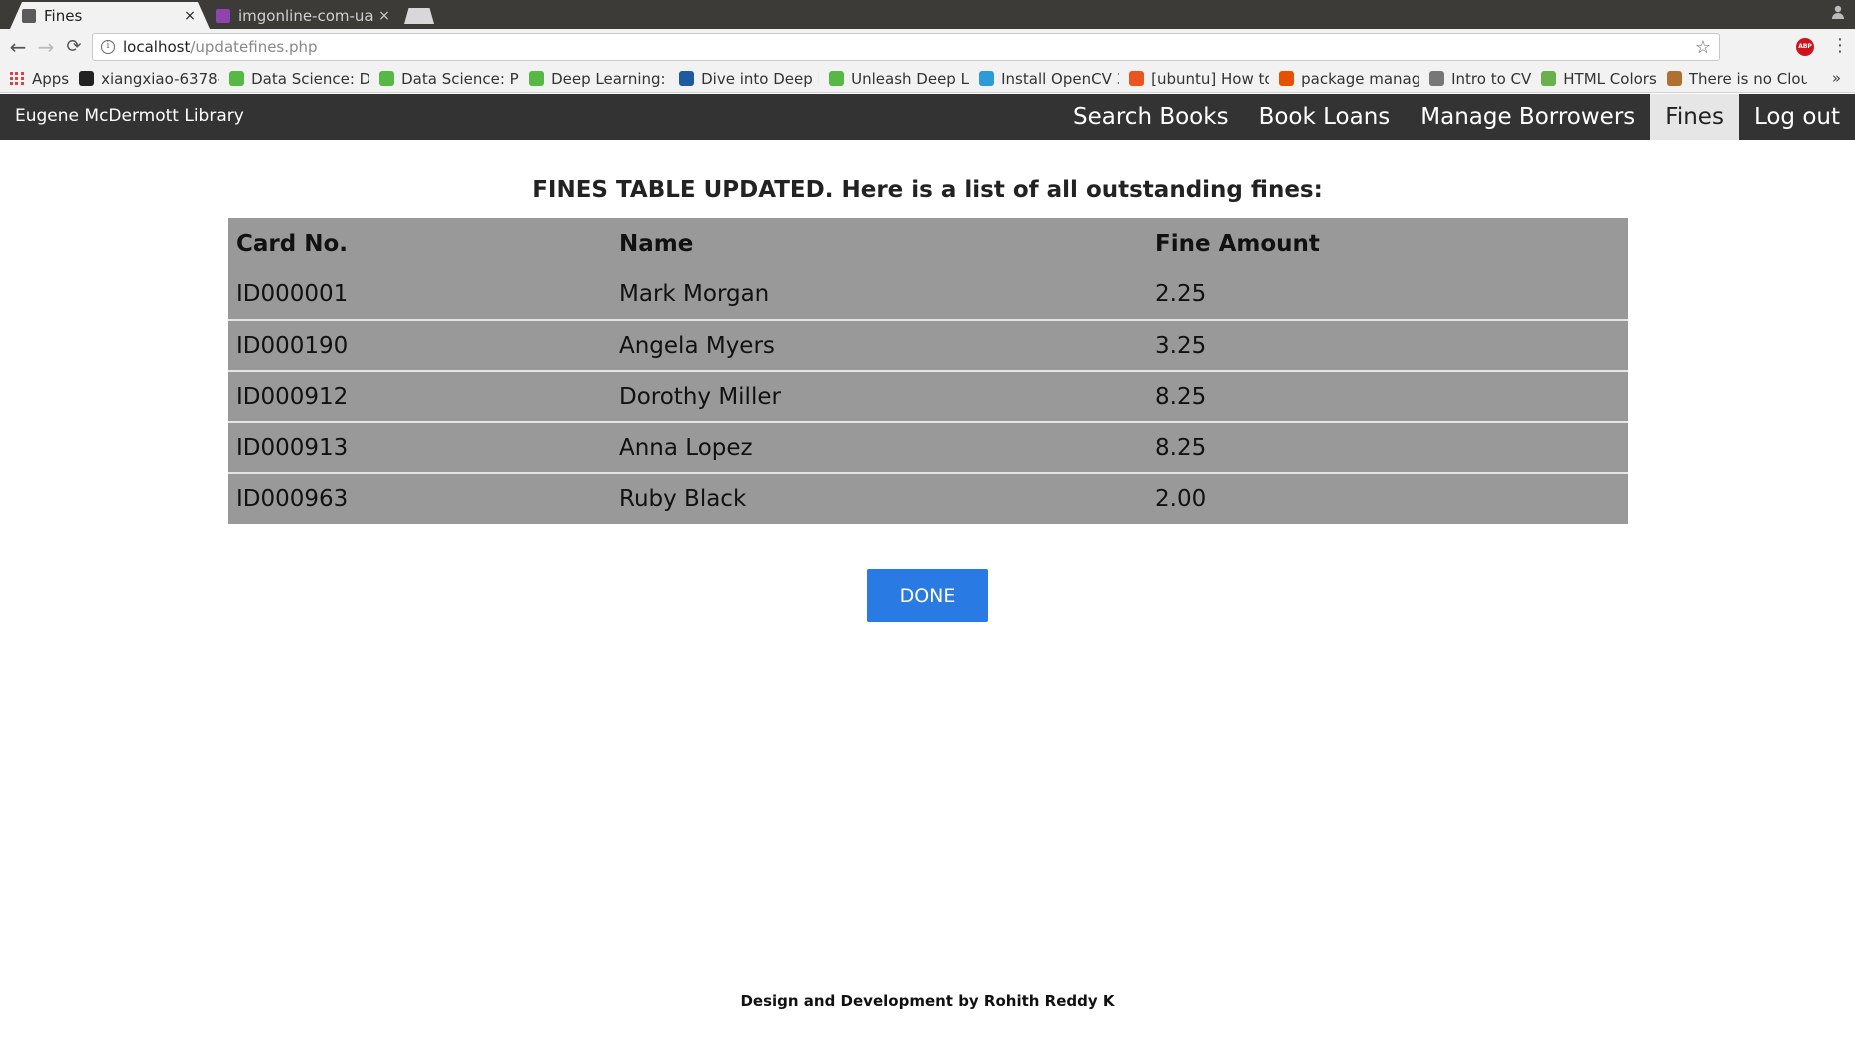 The height and width of the screenshot is (1056, 1855). What do you see at coordinates (46, 47) in the screenshot?
I see `forward-arrow-icon: →` at bounding box center [46, 47].